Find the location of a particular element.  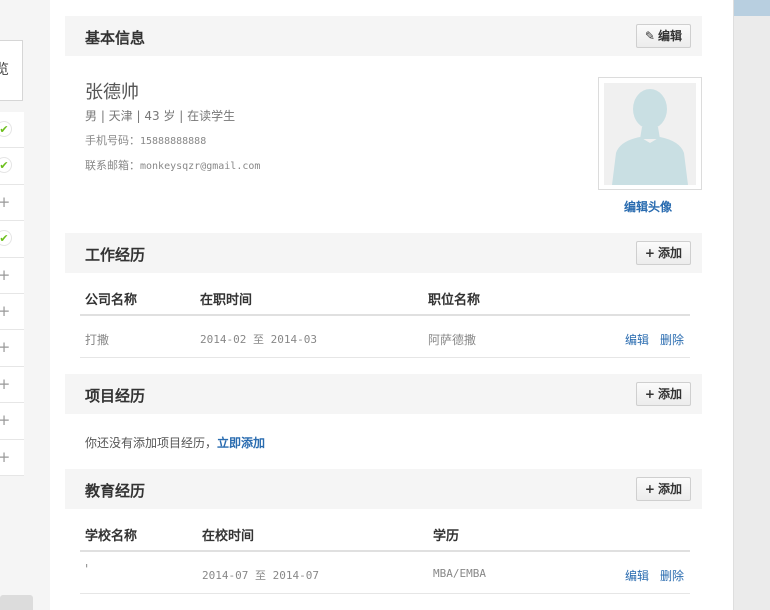

add-work-button: + 添加 is located at coordinates (663, 253).